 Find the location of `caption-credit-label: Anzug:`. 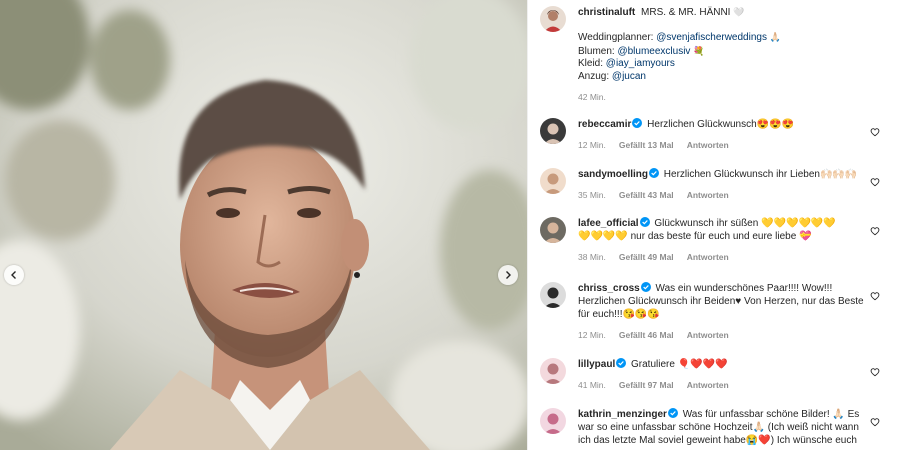

caption-credit-label: Anzug: is located at coordinates (595, 76).